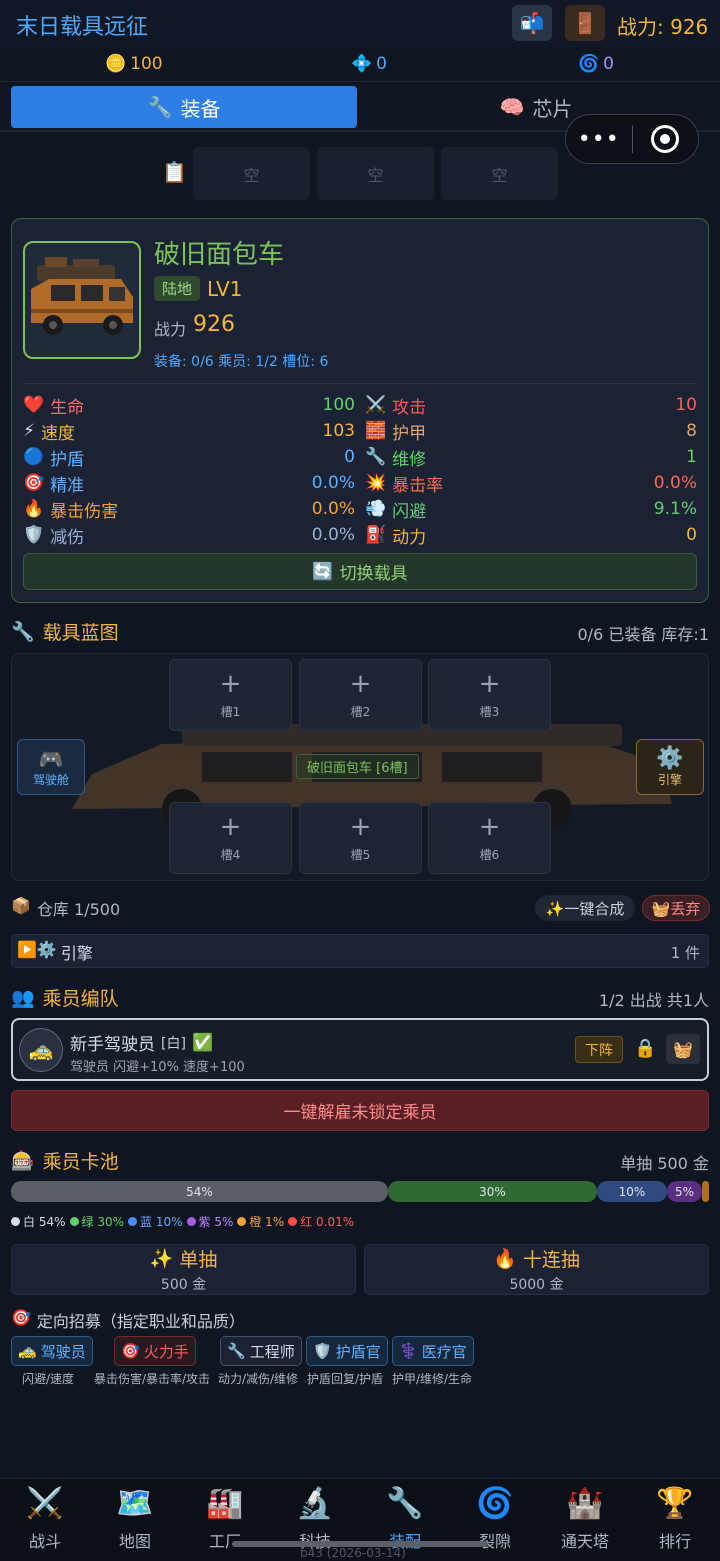 This screenshot has width=720, height=1561. I want to click on blueprint-slot-5: + 槽5, so click(360, 838).